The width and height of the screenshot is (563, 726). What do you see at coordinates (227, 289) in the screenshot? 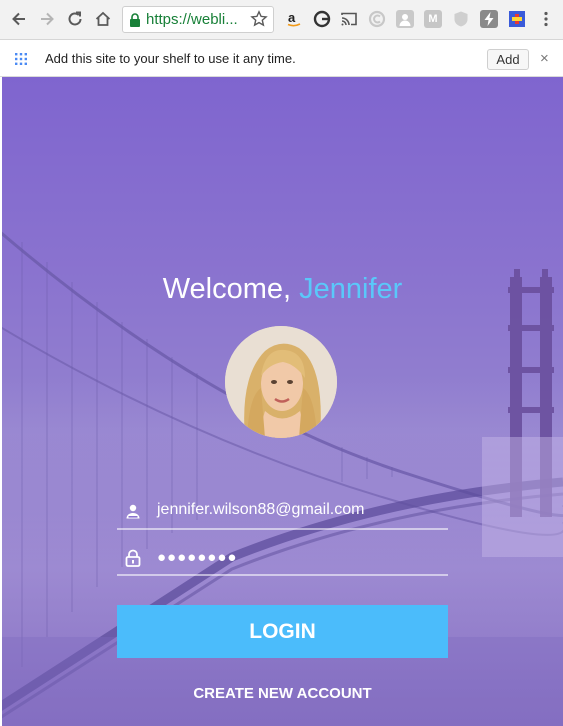
I see `welcome-prefix: Welcome,` at bounding box center [227, 289].